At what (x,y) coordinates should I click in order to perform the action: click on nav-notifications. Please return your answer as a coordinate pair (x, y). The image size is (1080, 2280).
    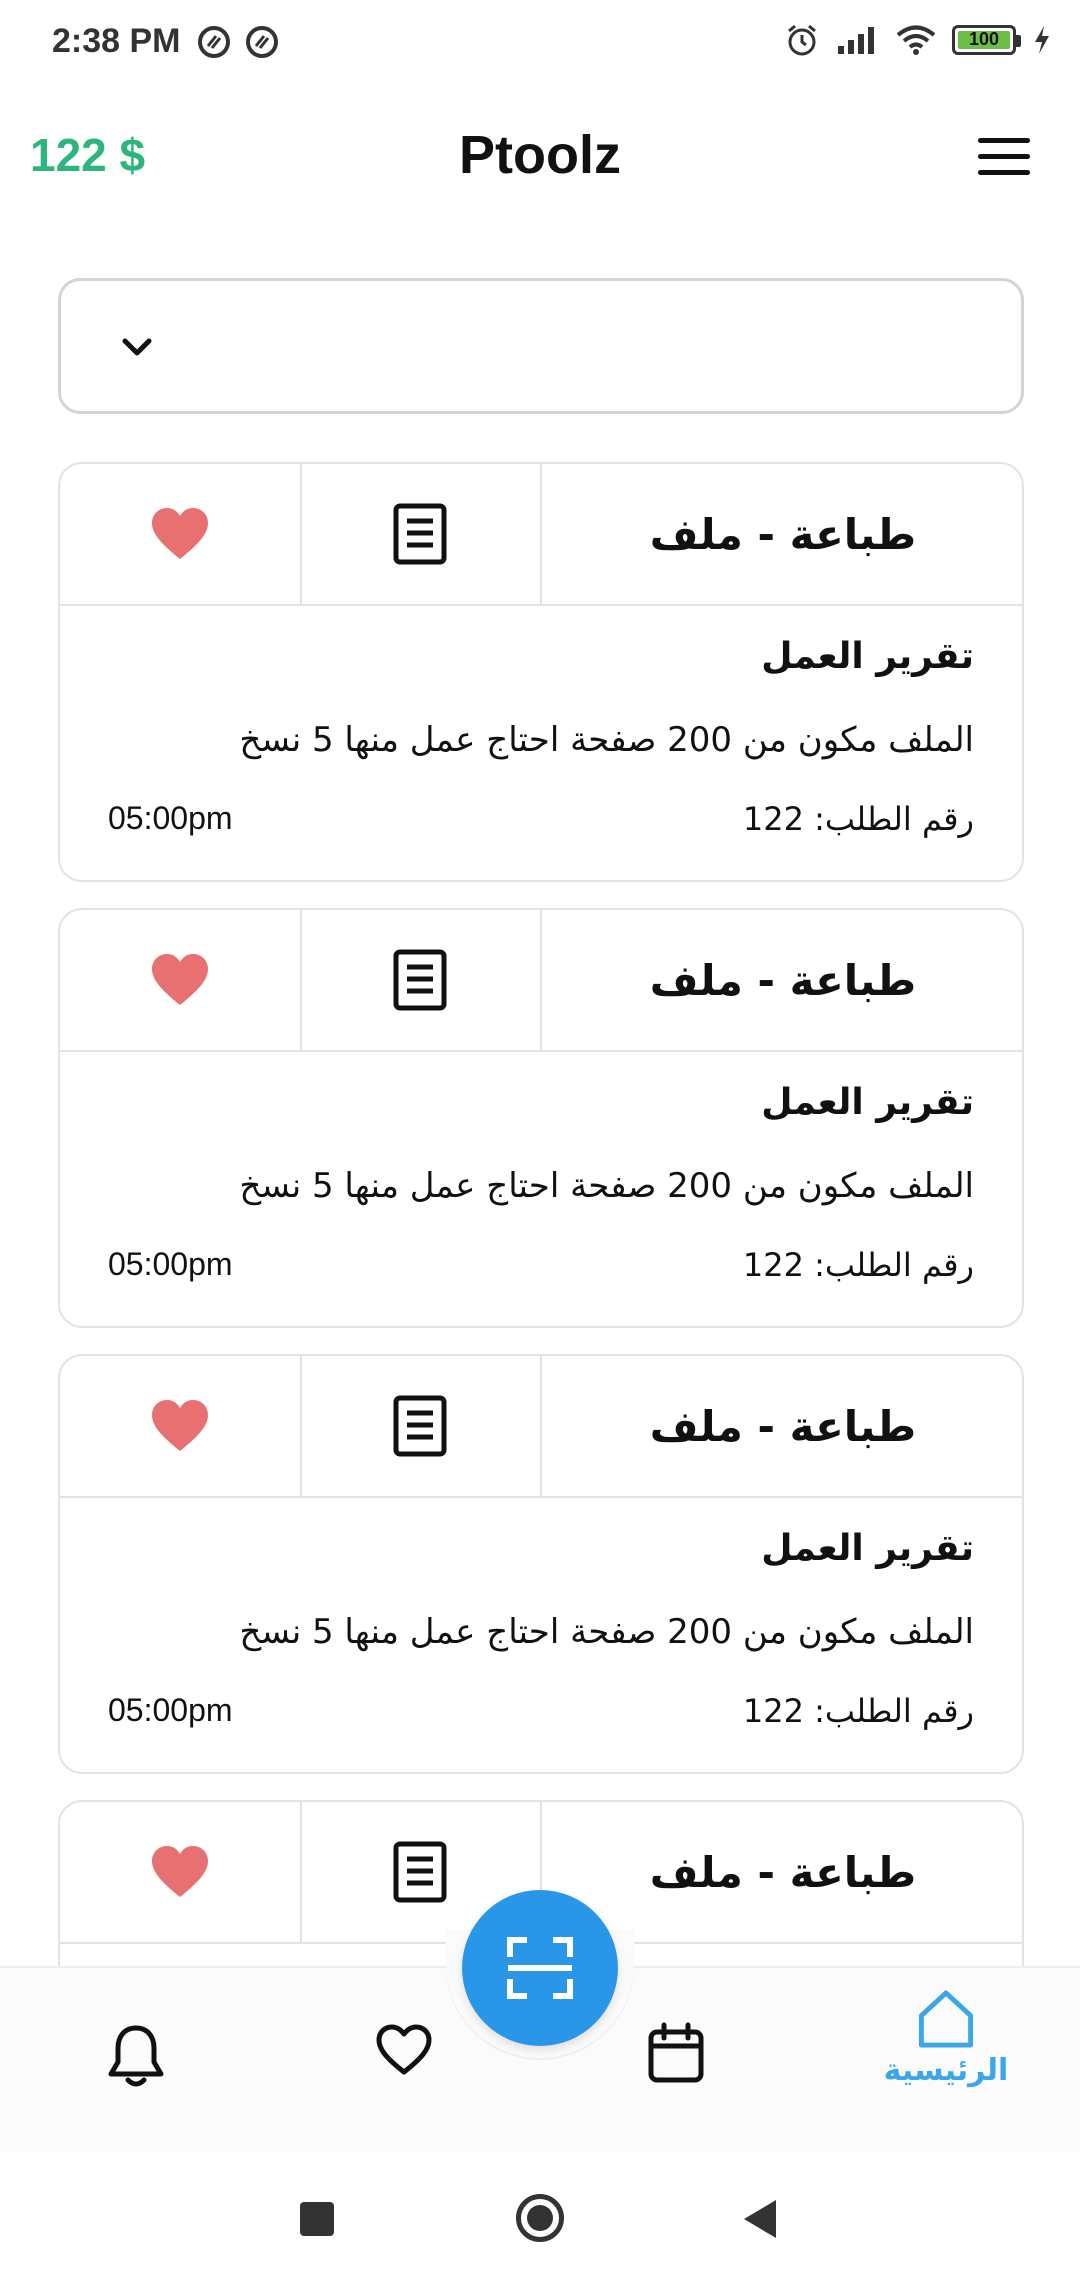
    Looking at the image, I should click on (136, 2072).